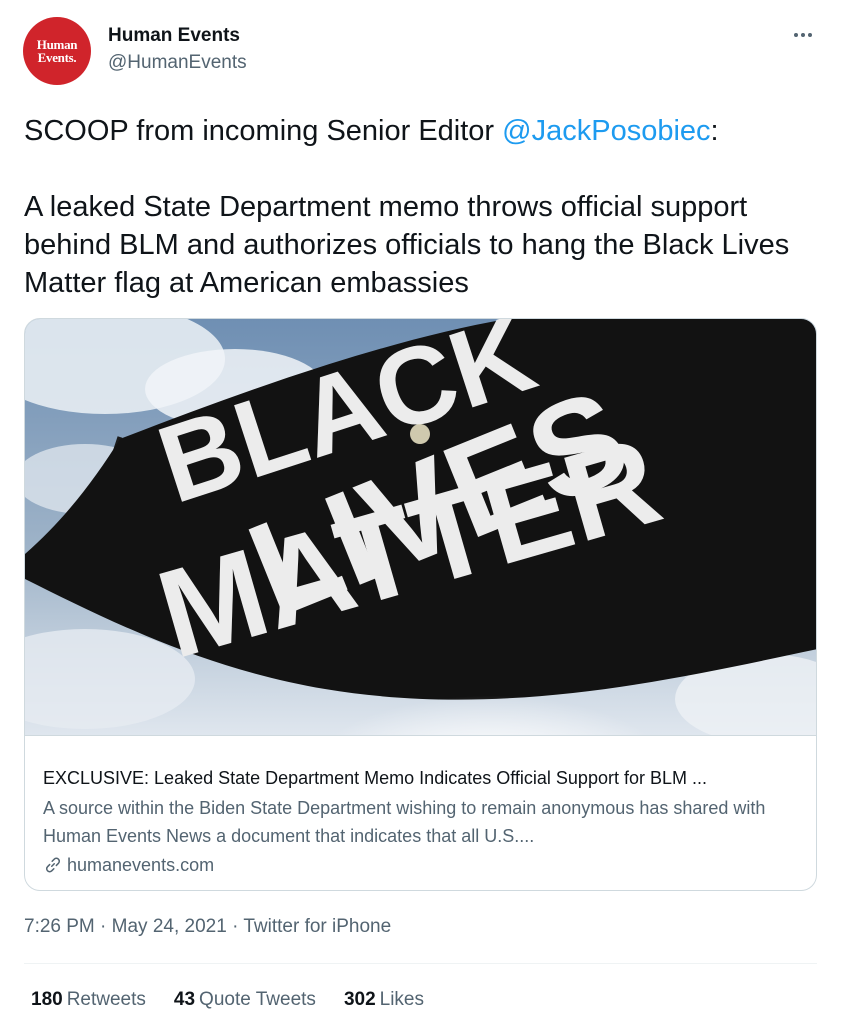  Describe the element at coordinates (606, 131) in the screenshot. I see `mention-link: @JackPosobiec` at that location.